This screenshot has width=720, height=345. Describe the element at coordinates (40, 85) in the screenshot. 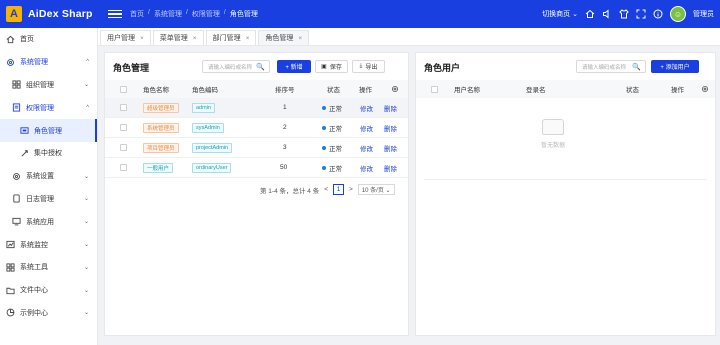

I see `sidebar-item-label: 组织管理` at that location.